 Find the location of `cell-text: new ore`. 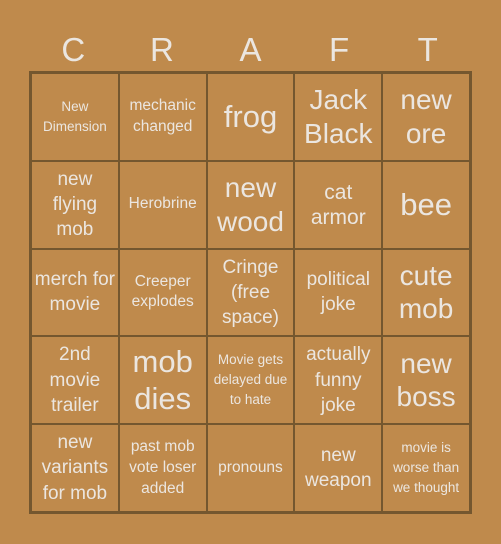

cell-text: new ore is located at coordinates (426, 116).